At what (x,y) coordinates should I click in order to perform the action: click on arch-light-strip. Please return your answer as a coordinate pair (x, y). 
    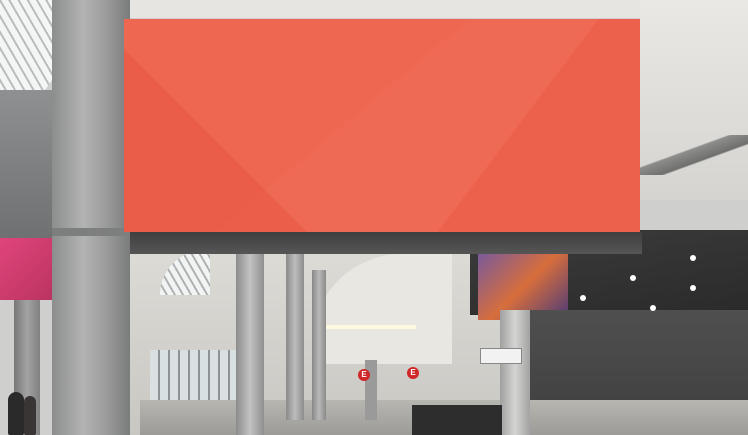
    Looking at the image, I should click on (367, 327).